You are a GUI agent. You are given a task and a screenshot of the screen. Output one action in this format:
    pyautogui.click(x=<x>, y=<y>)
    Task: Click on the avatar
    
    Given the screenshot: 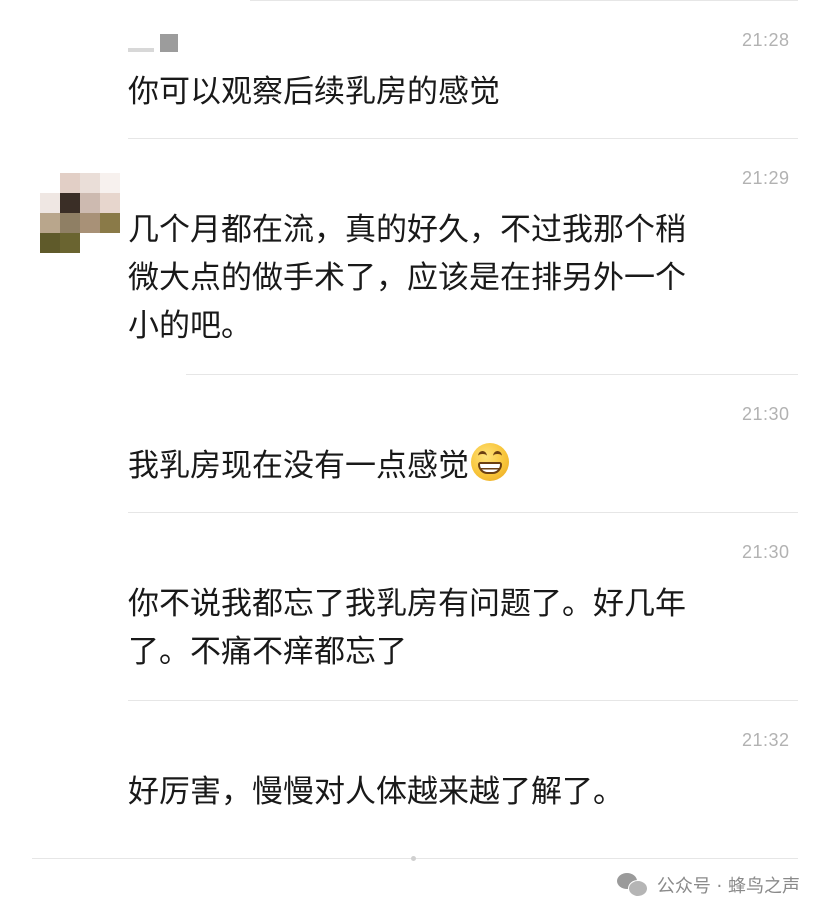 What is the action you would take?
    pyautogui.click(x=80, y=213)
    